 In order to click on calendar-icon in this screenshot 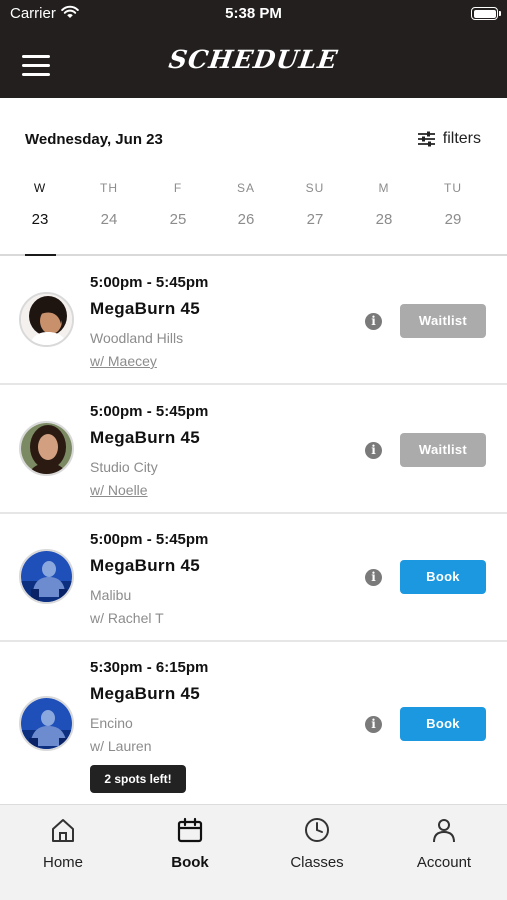, I will do `click(190, 830)`.